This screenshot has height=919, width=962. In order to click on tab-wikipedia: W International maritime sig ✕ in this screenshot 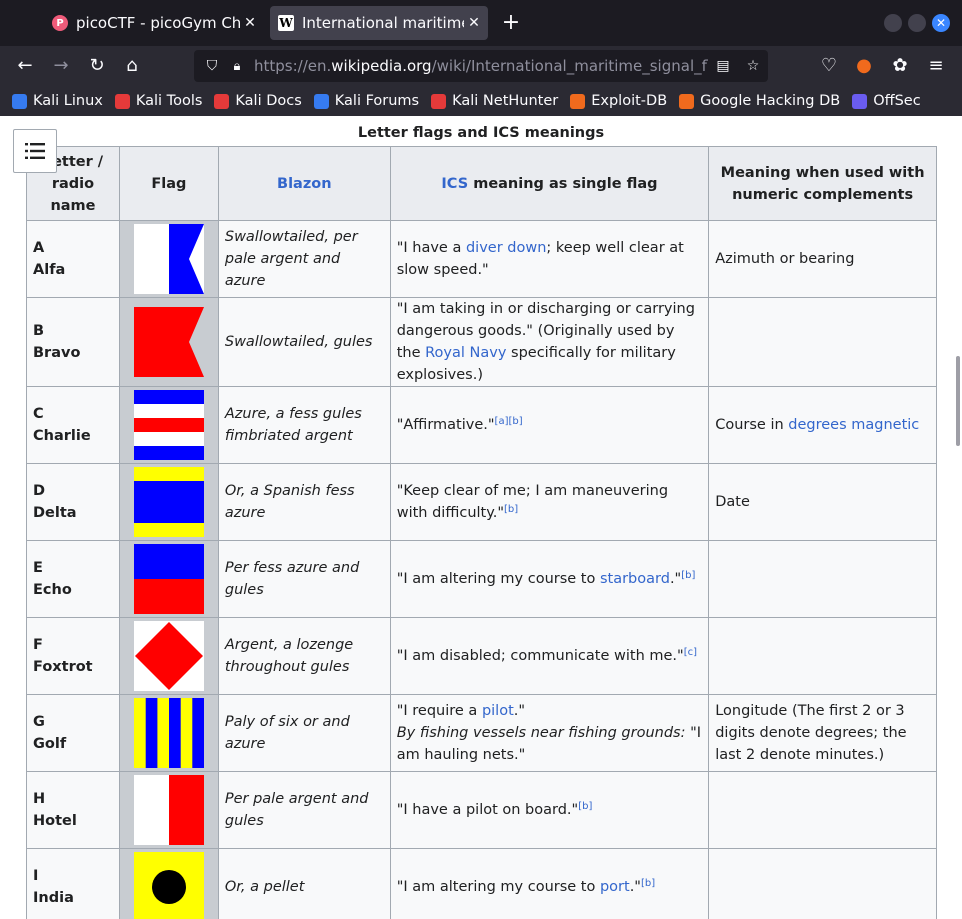, I will do `click(379, 23)`.